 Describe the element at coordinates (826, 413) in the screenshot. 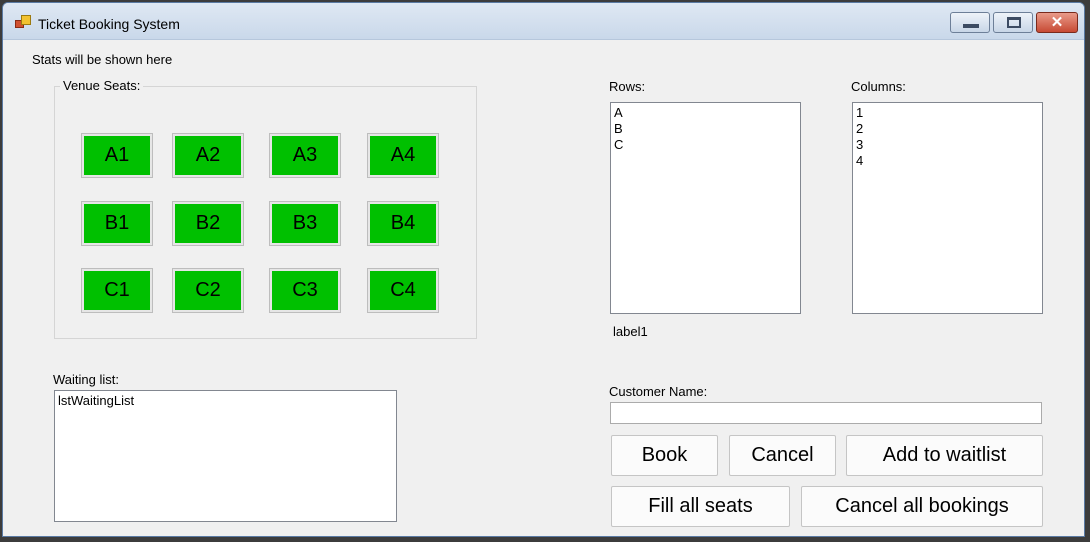

I see `customer-name-input` at that location.